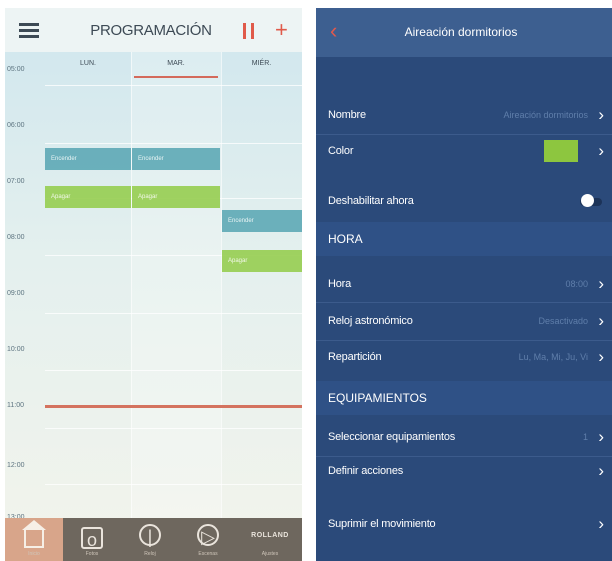 The height and width of the screenshot is (561, 612). I want to click on brand-logo: ROLLAND, so click(270, 535).